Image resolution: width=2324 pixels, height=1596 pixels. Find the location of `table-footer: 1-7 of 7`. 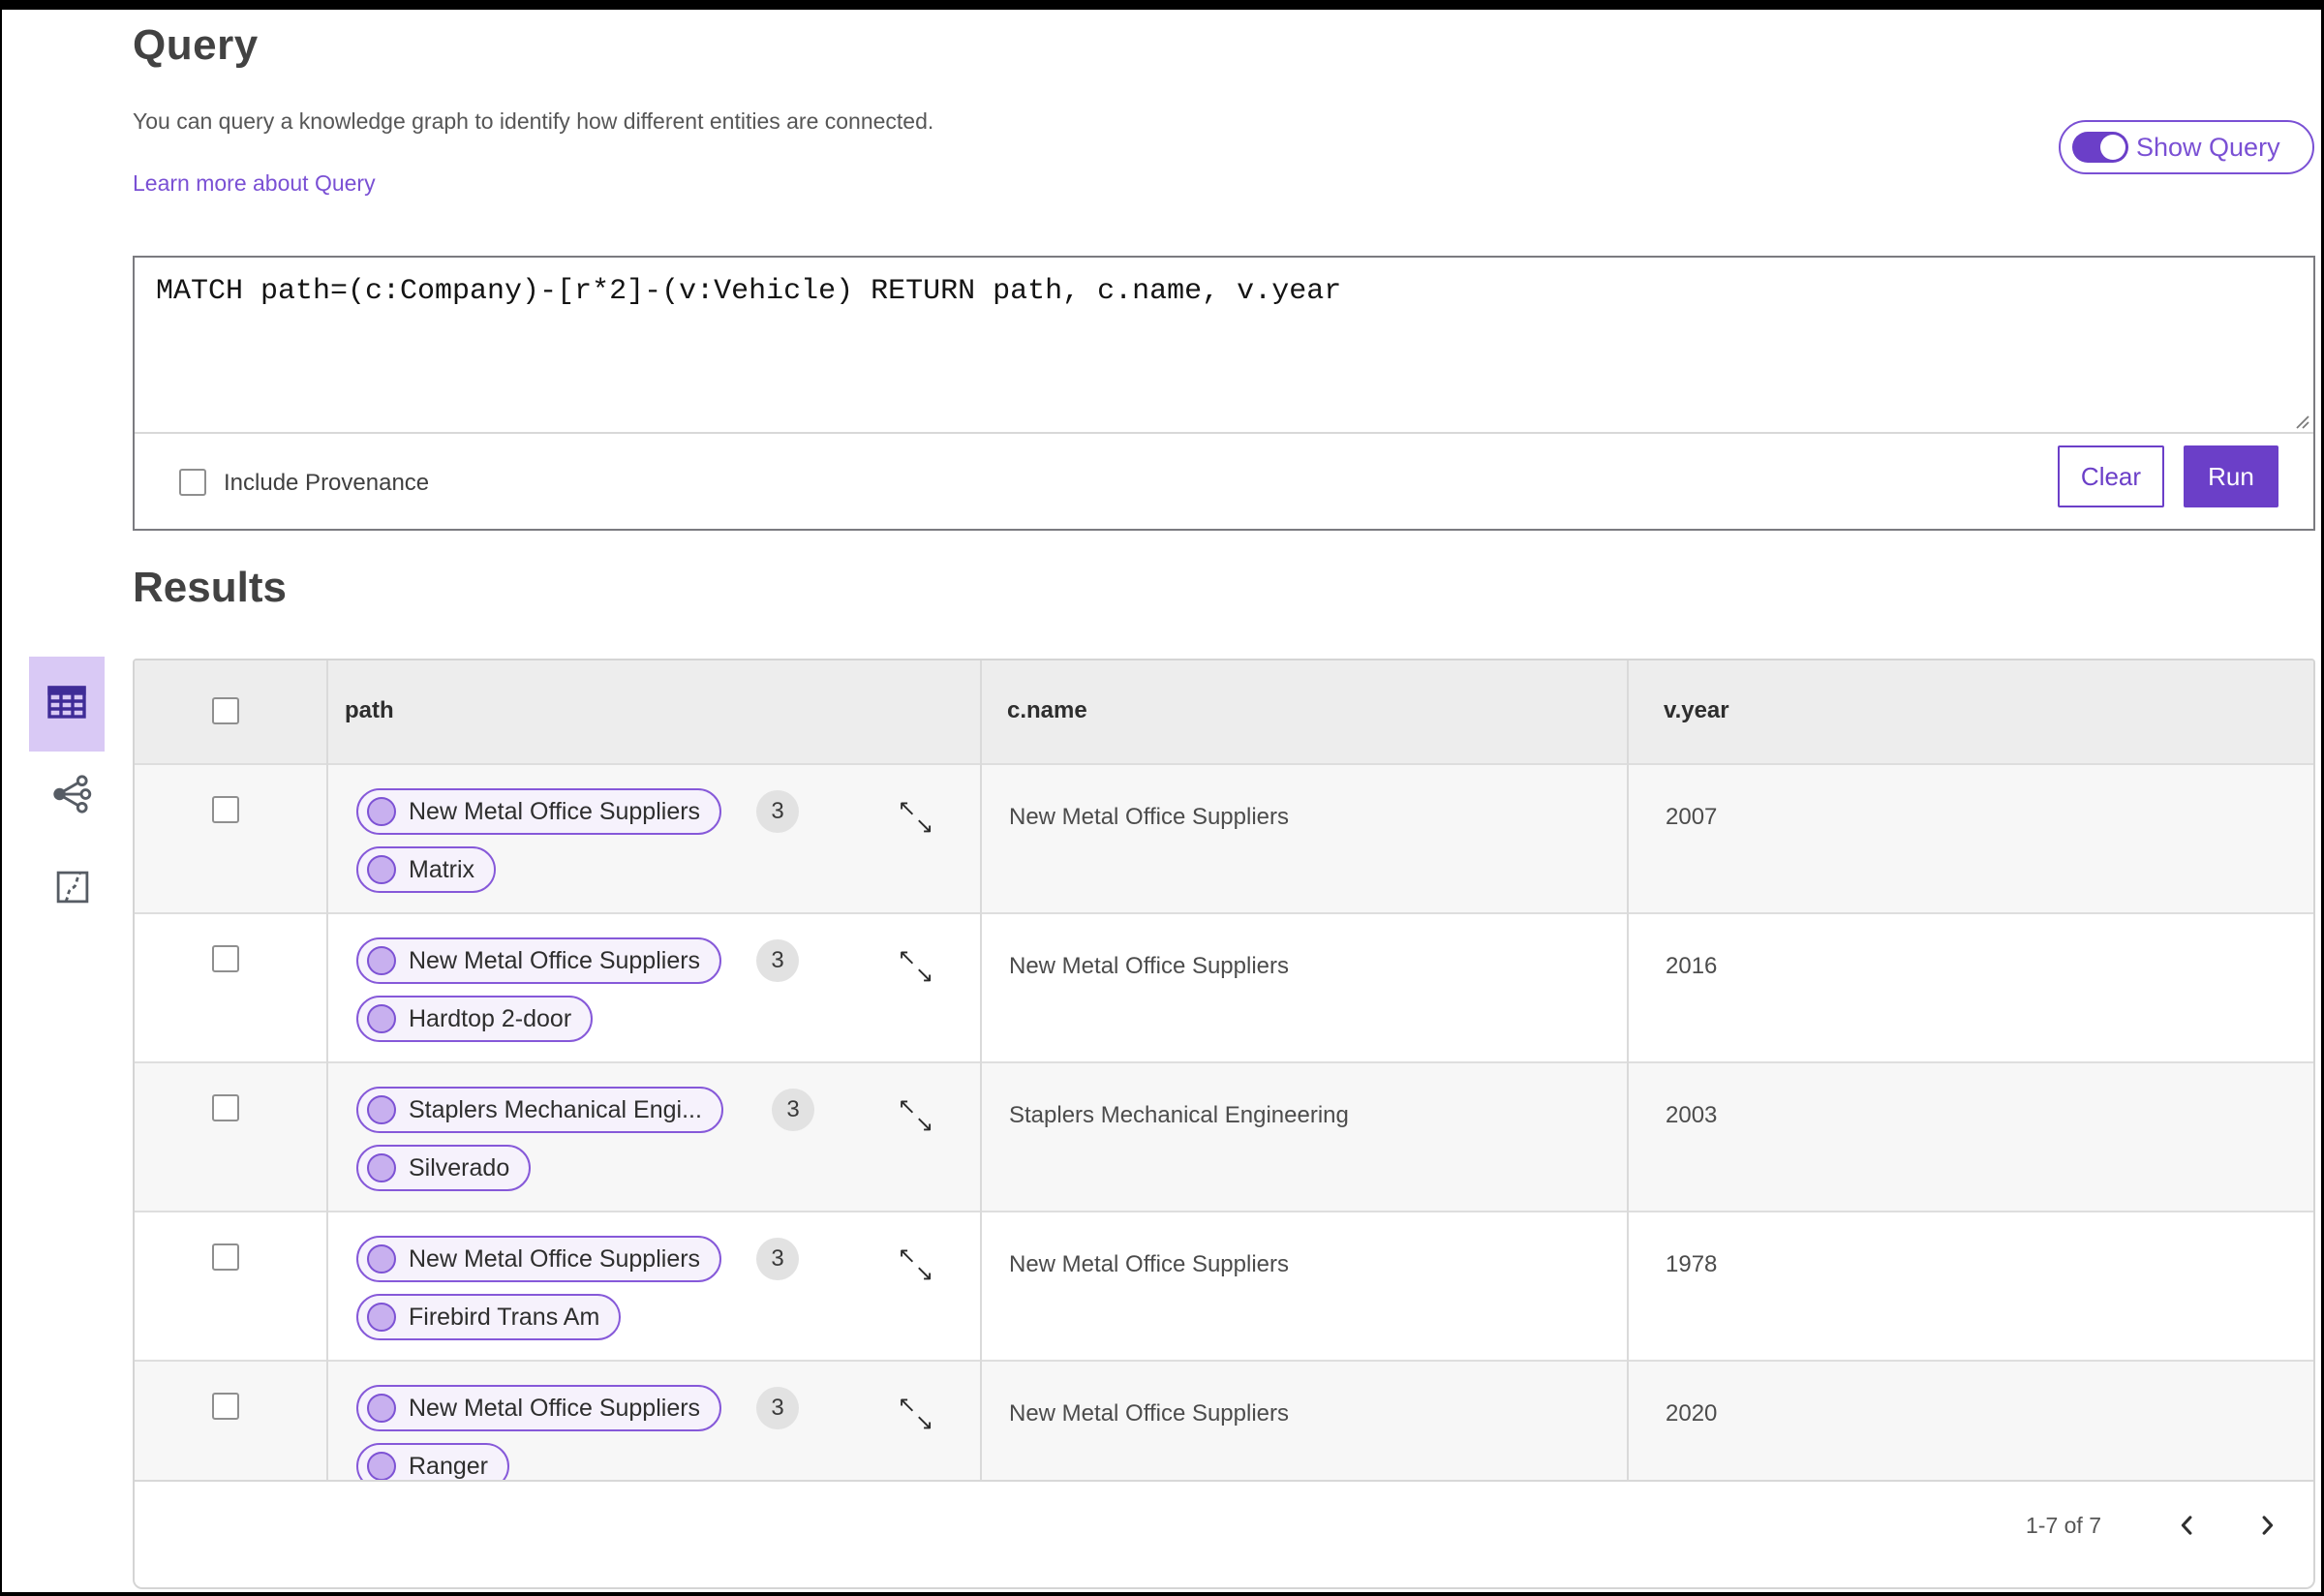

table-footer: 1-7 of 7 is located at coordinates (1224, 1533).